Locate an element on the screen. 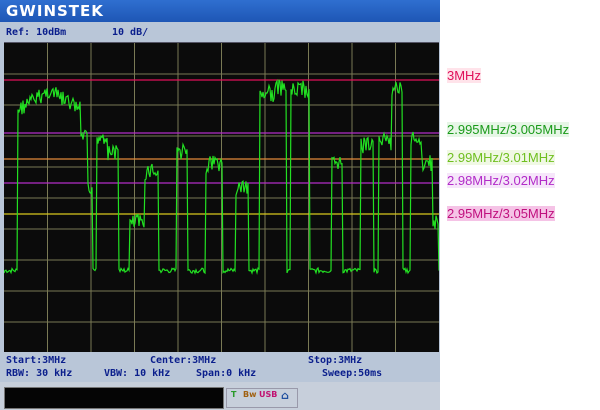 This screenshot has height=410, width=600. label-2995-3005: 2.995MHz/3.005MHz is located at coordinates (508, 129).